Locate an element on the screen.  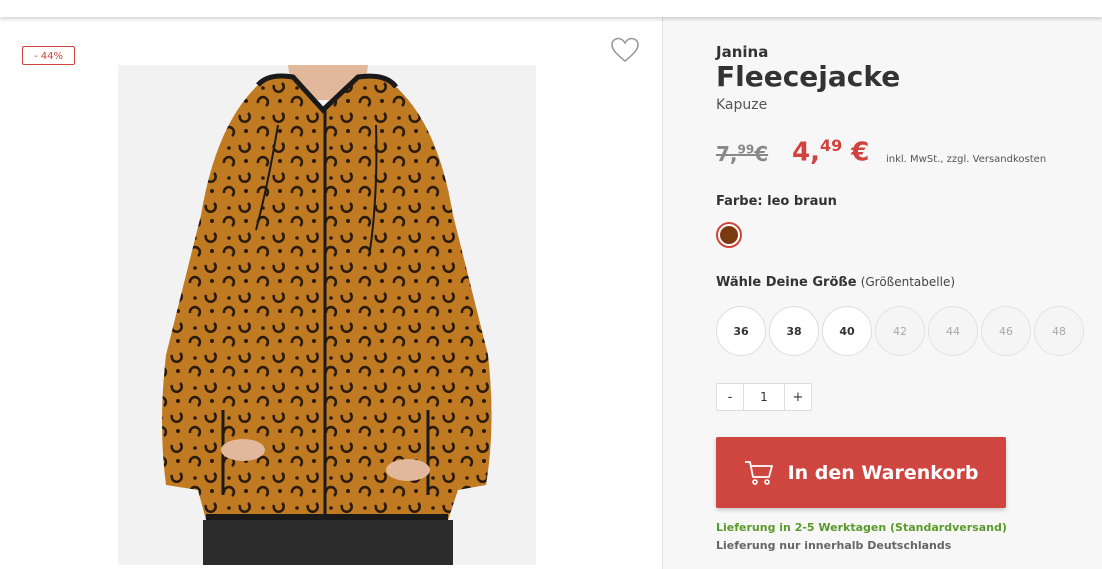
color-swatch-fill is located at coordinates (729, 235).